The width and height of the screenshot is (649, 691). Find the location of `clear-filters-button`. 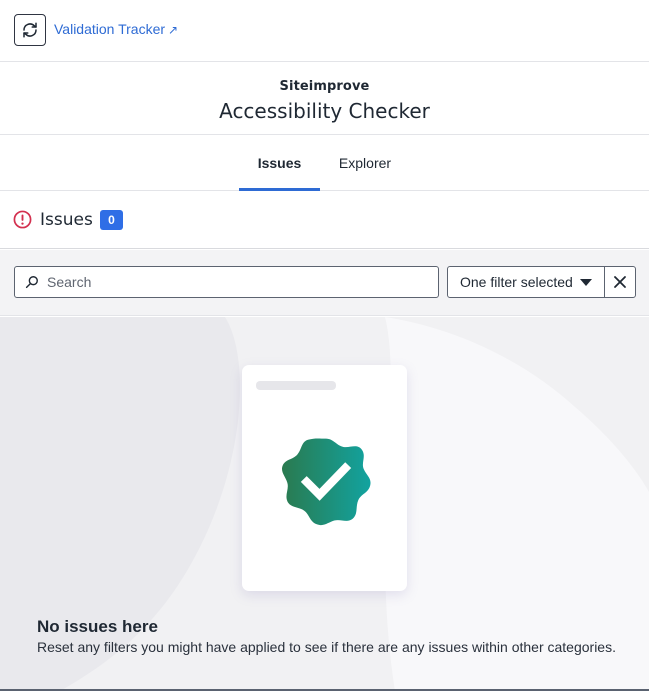

clear-filters-button is located at coordinates (620, 282).